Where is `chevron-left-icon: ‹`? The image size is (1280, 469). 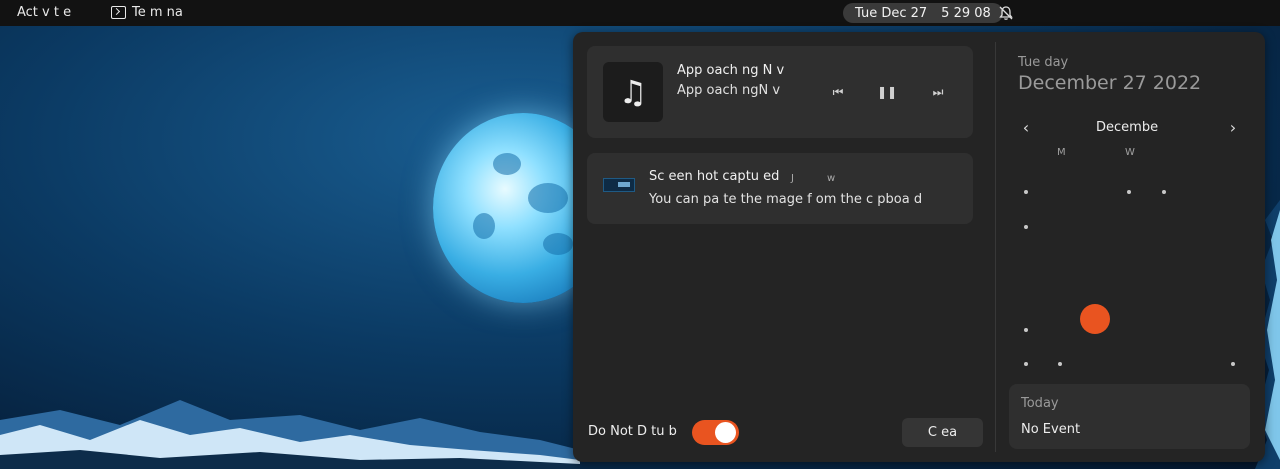 chevron-left-icon: ‹ is located at coordinates (1026, 127).